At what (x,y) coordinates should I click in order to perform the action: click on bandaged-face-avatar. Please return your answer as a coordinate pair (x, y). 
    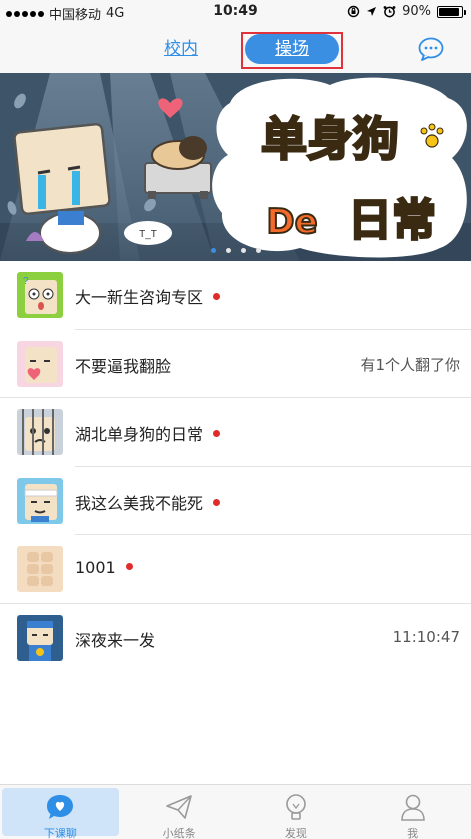
    Looking at the image, I should click on (40, 500).